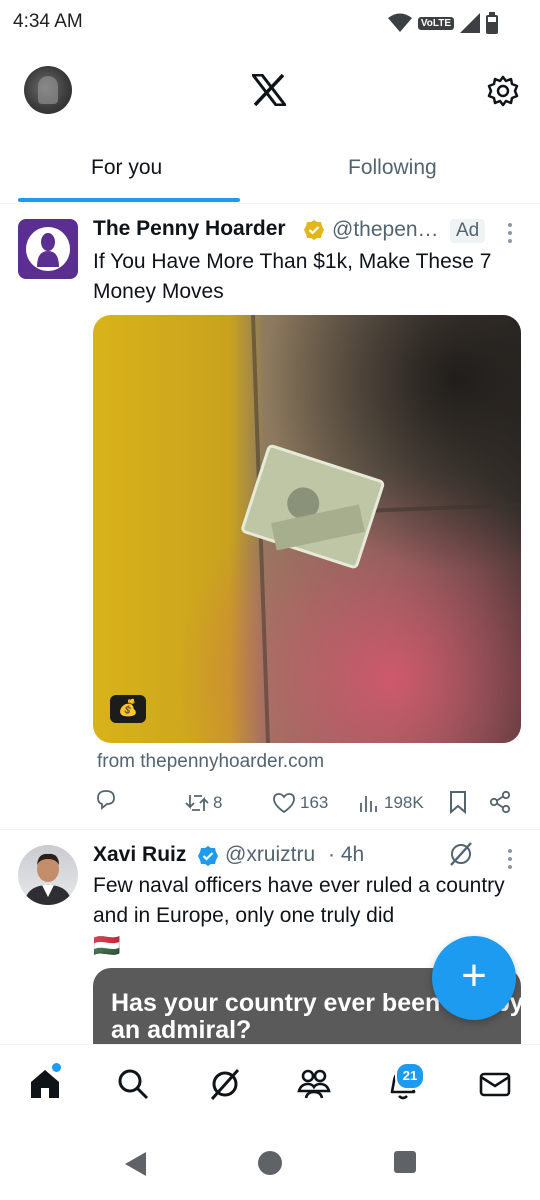 The image size is (540, 1200). What do you see at coordinates (368, 804) in the screenshot?
I see `views-icon` at bounding box center [368, 804].